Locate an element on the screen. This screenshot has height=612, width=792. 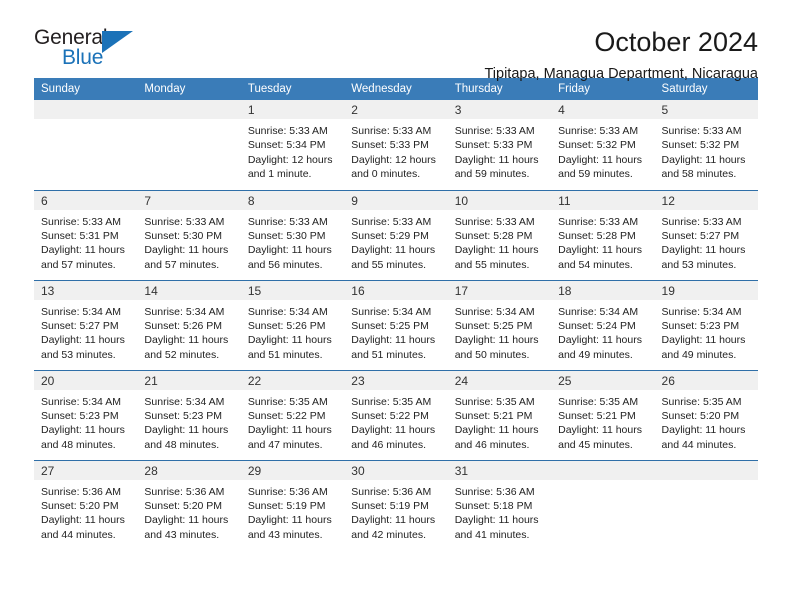
weekday-header-tuesday: Tuesday is located at coordinates (292, 89).